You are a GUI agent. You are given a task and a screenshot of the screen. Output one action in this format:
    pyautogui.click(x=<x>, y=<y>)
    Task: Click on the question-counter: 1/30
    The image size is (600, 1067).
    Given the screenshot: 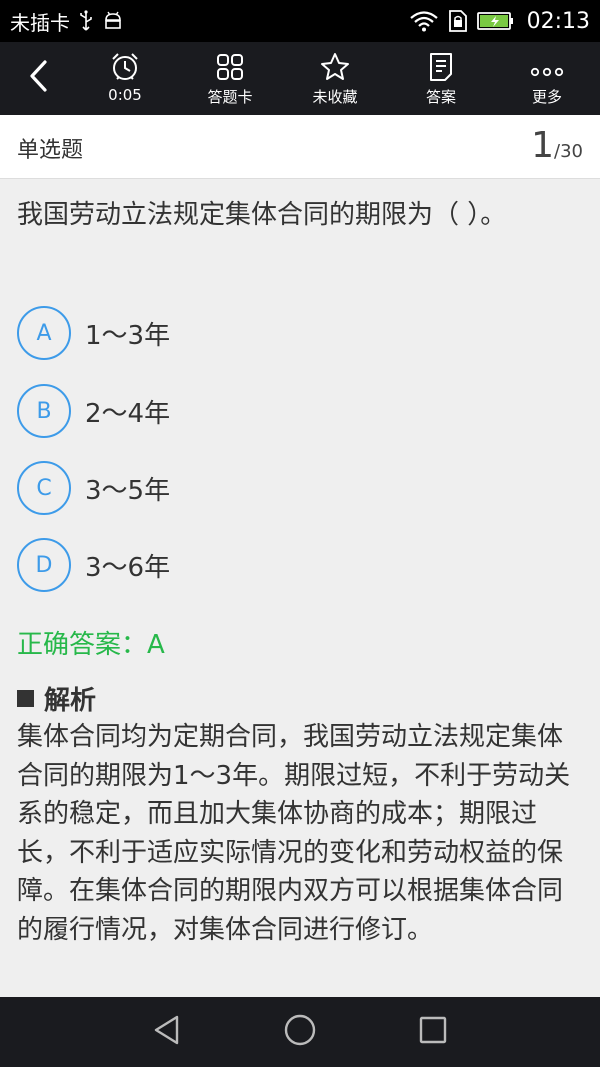 What is the action you would take?
    pyautogui.click(x=557, y=145)
    